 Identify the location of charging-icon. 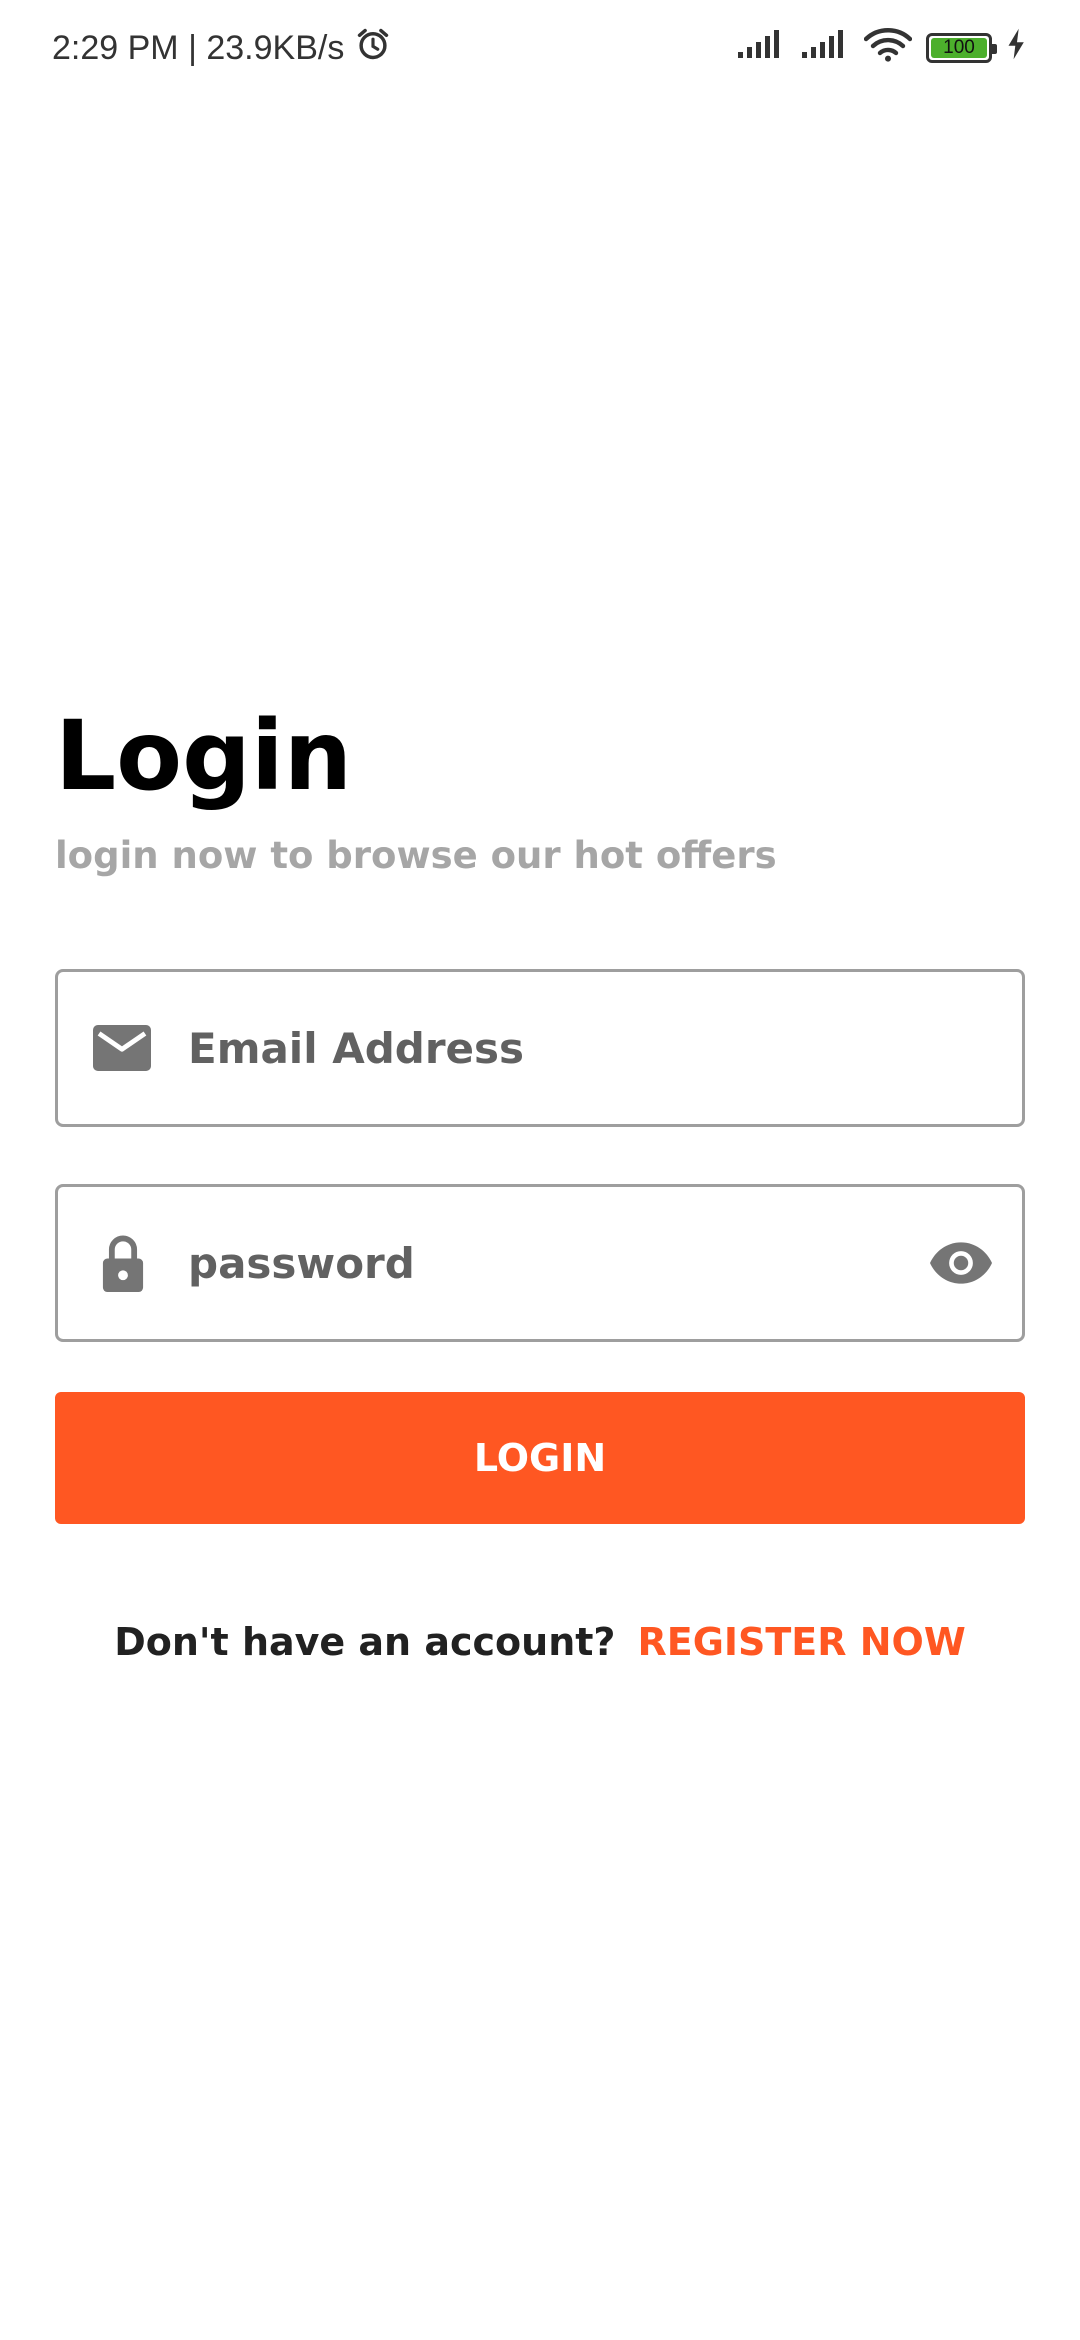
(1017, 48).